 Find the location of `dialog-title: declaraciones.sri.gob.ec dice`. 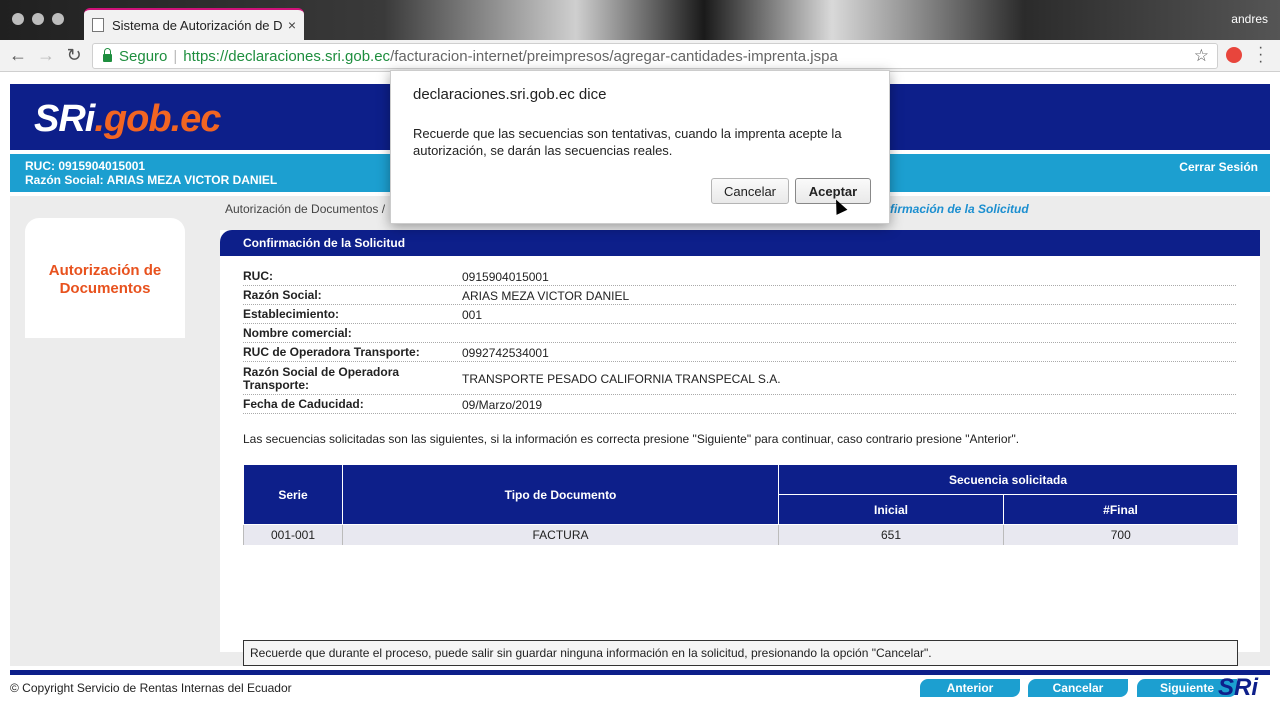

dialog-title: declaraciones.sri.gob.ec dice is located at coordinates (510, 94).